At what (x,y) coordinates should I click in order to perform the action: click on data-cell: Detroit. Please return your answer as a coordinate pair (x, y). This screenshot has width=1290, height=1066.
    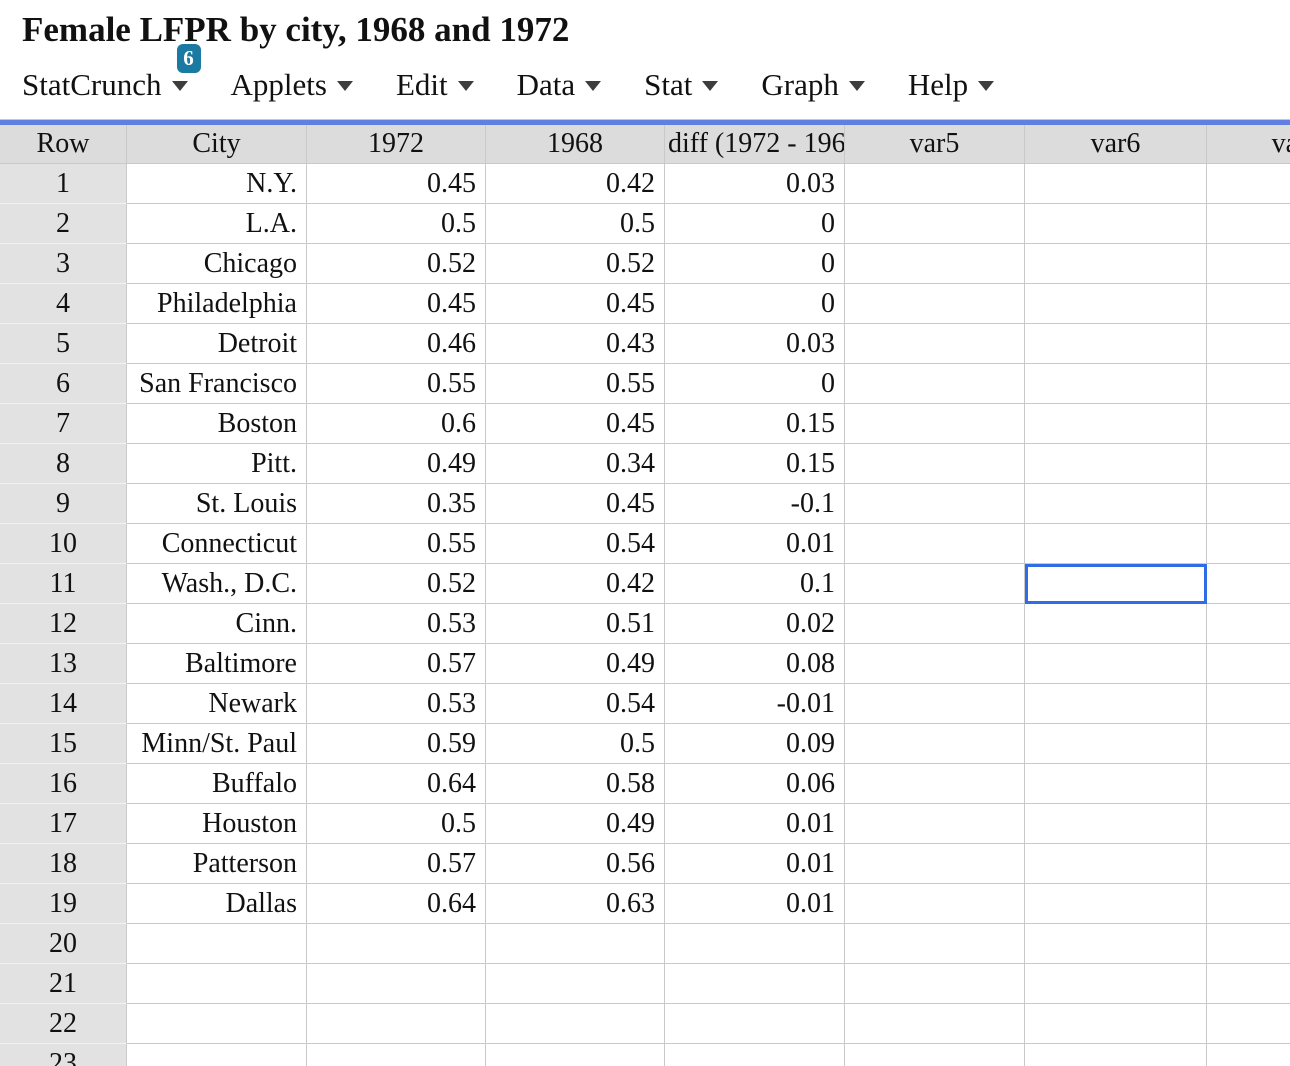
    Looking at the image, I should click on (217, 344).